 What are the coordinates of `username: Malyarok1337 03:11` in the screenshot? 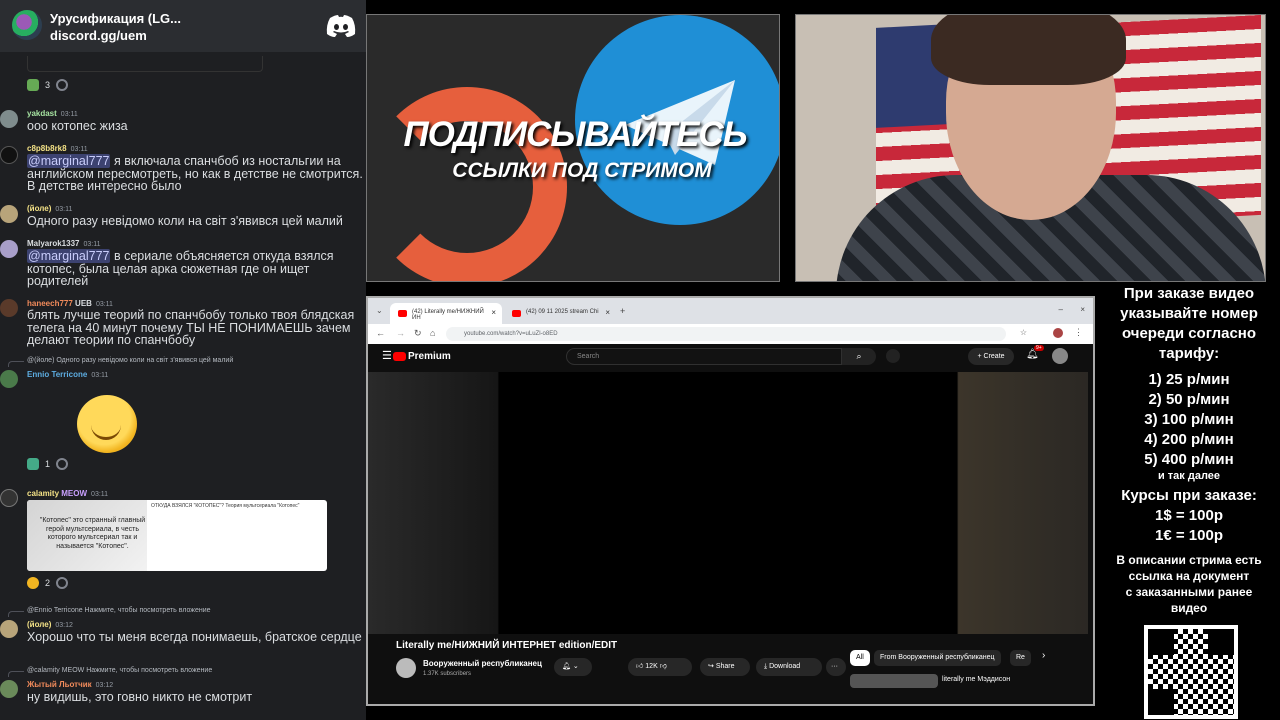 It's located at (63, 243).